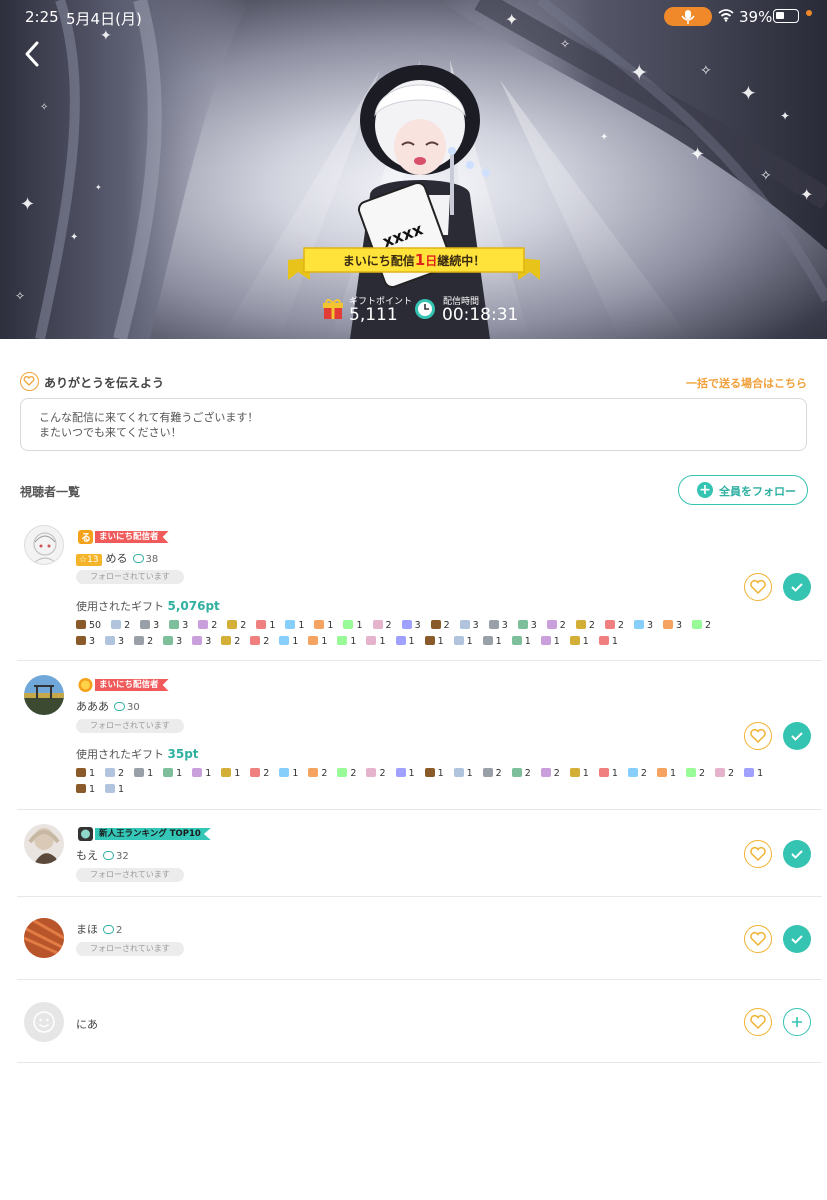 Image resolution: width=827 pixels, height=1200 pixels. I want to click on clock-icon, so click(425, 309).